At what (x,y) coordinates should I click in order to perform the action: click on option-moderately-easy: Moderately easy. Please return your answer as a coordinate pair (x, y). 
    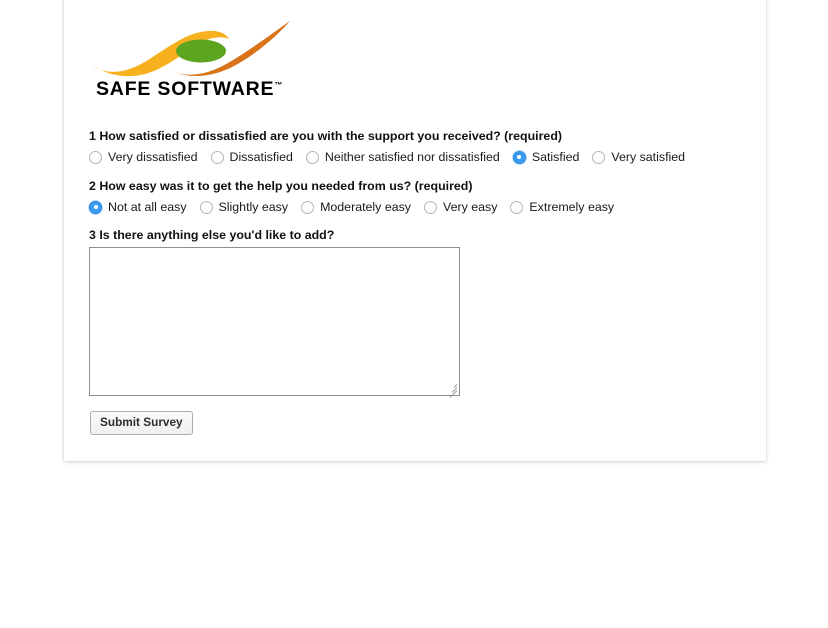
    Looking at the image, I should click on (356, 207).